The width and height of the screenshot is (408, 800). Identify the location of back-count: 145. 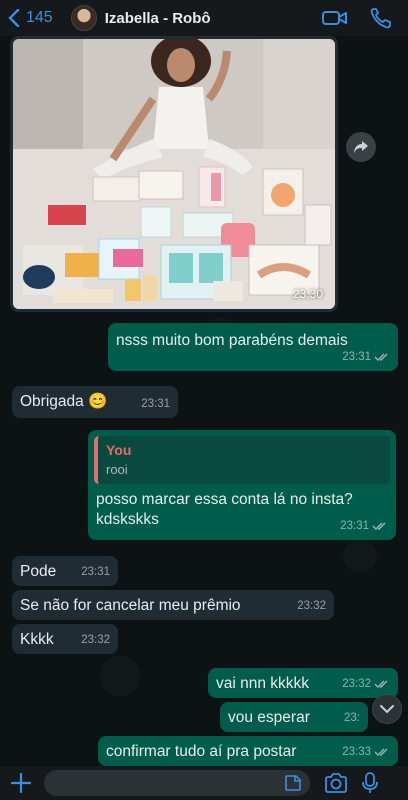
(39, 17).